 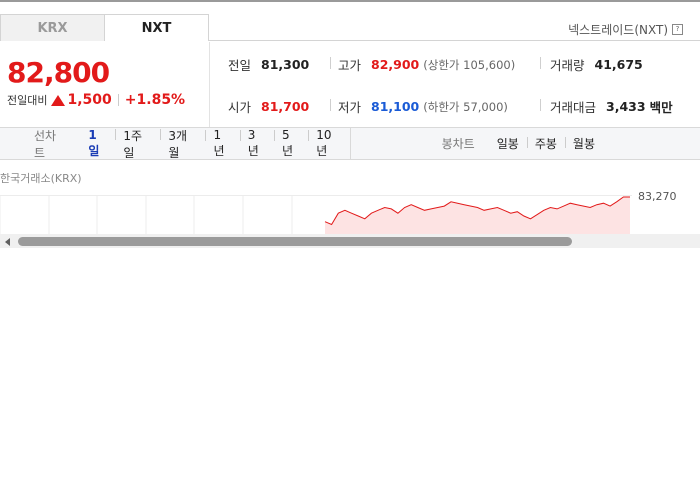 I want to click on price-change: 전일대비 1,500 +1.85%, so click(x=96, y=100).